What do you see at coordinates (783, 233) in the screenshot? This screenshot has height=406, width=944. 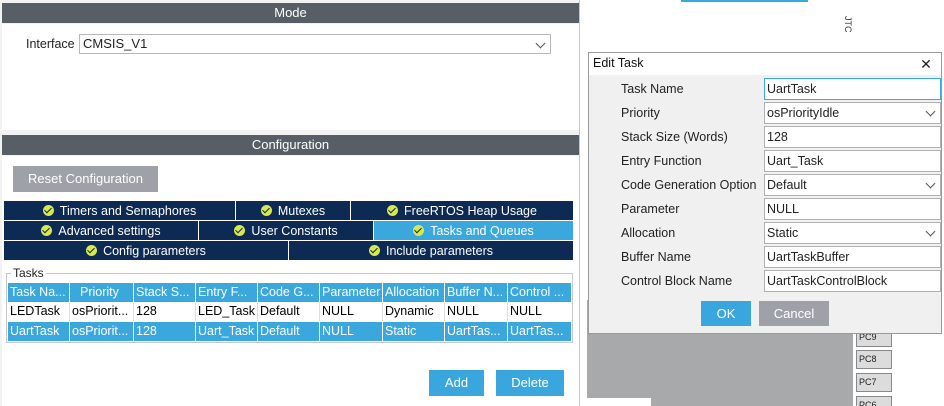 I see `allocation-select-value: Static` at bounding box center [783, 233].